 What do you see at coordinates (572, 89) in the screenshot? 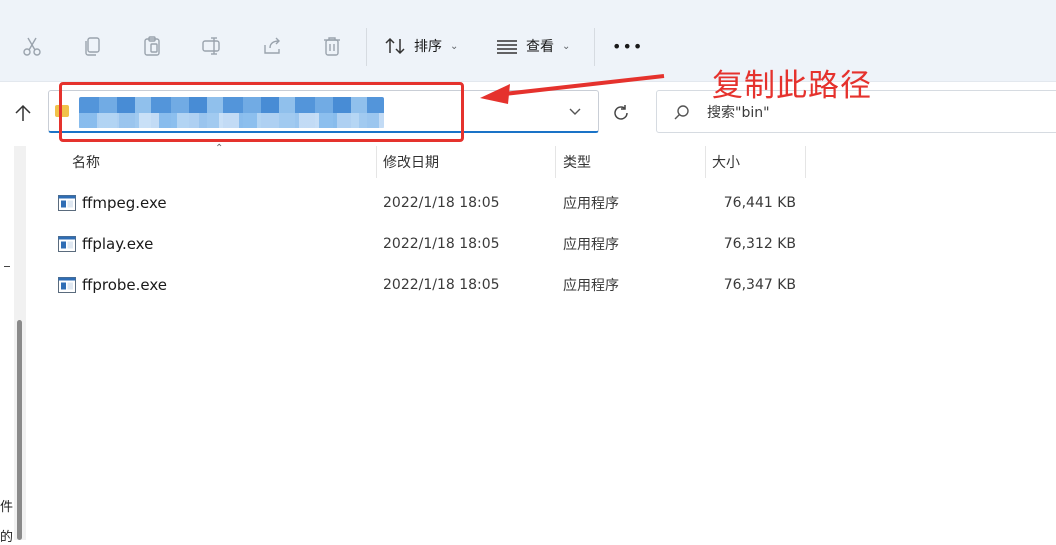
I see `annotation-arrow` at bounding box center [572, 89].